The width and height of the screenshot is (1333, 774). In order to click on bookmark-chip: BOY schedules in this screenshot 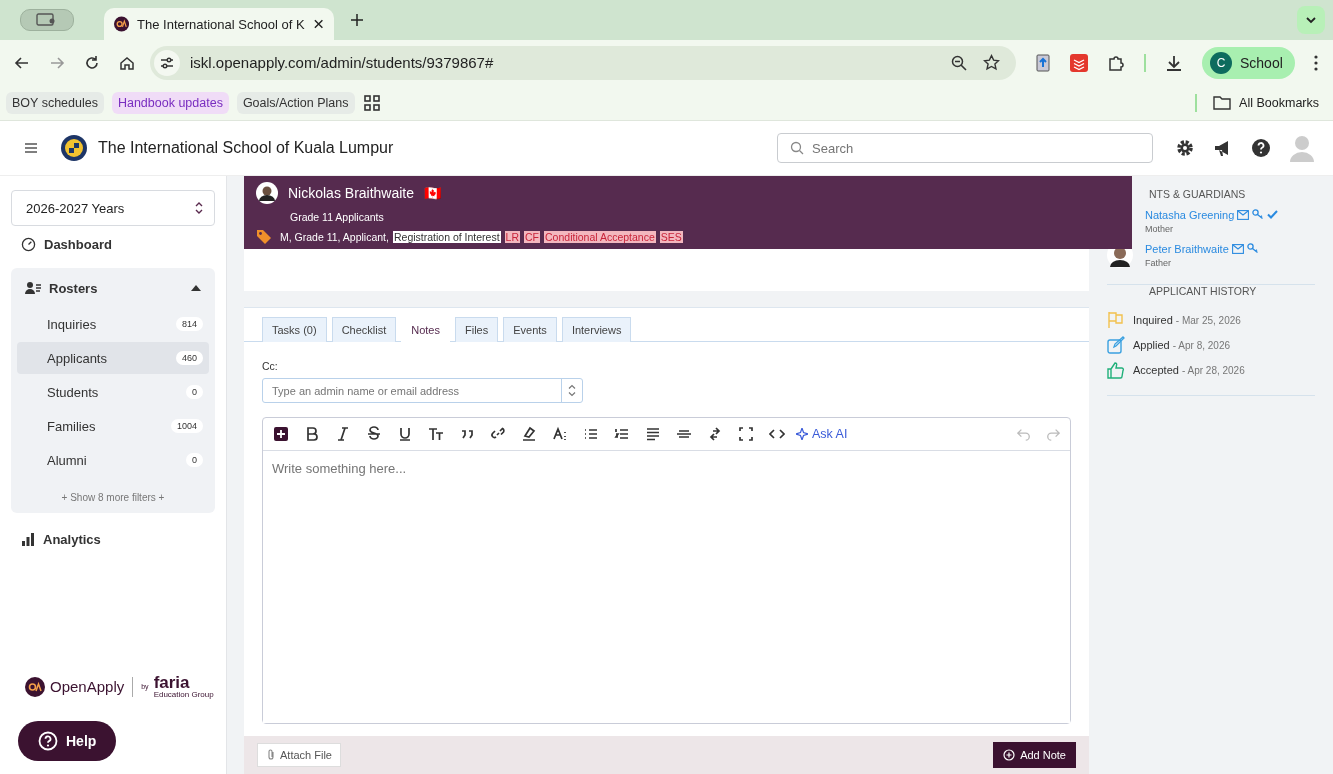, I will do `click(55, 102)`.